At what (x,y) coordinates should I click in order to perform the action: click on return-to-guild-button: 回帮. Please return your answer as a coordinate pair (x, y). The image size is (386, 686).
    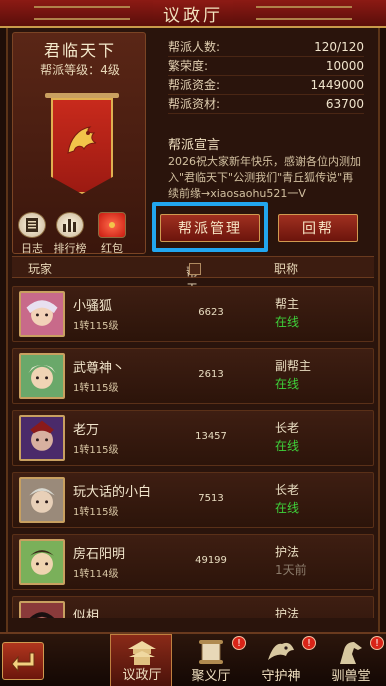
    Looking at the image, I should click on (318, 228).